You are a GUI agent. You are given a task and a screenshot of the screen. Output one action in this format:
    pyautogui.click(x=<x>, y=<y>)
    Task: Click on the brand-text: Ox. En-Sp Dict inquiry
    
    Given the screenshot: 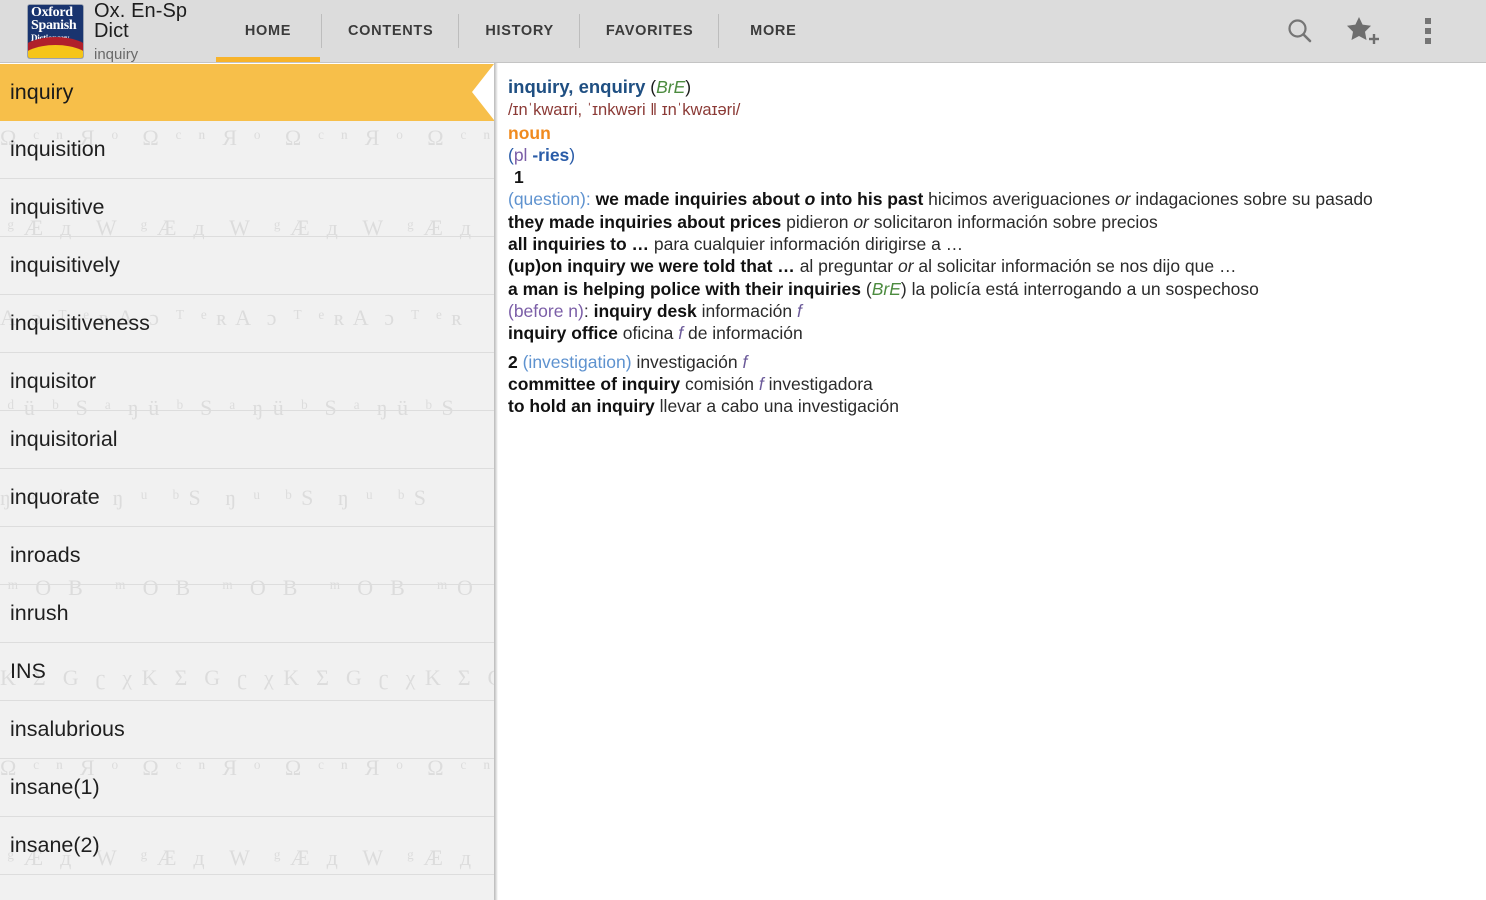 What is the action you would take?
    pyautogui.click(x=154, y=31)
    